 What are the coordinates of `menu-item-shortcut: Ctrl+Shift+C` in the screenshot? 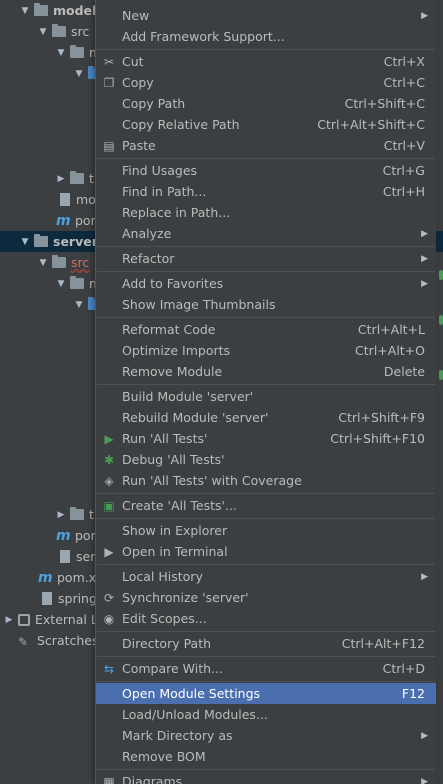 It's located at (384, 103).